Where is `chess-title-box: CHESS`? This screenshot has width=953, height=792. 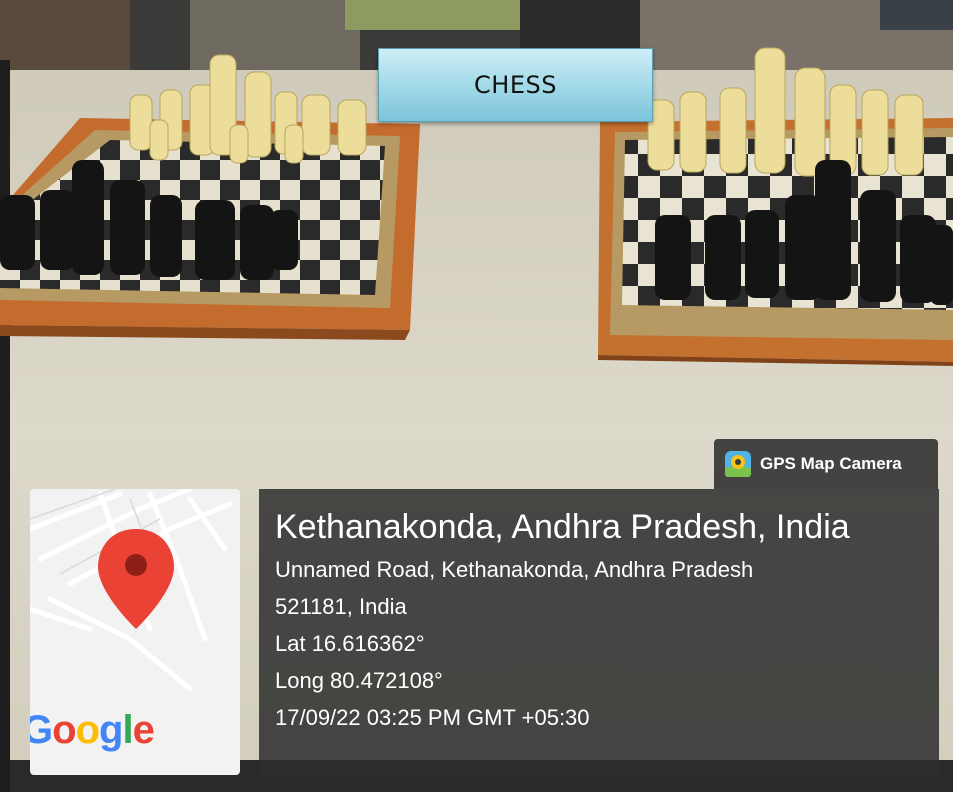 chess-title-box: CHESS is located at coordinates (515, 85).